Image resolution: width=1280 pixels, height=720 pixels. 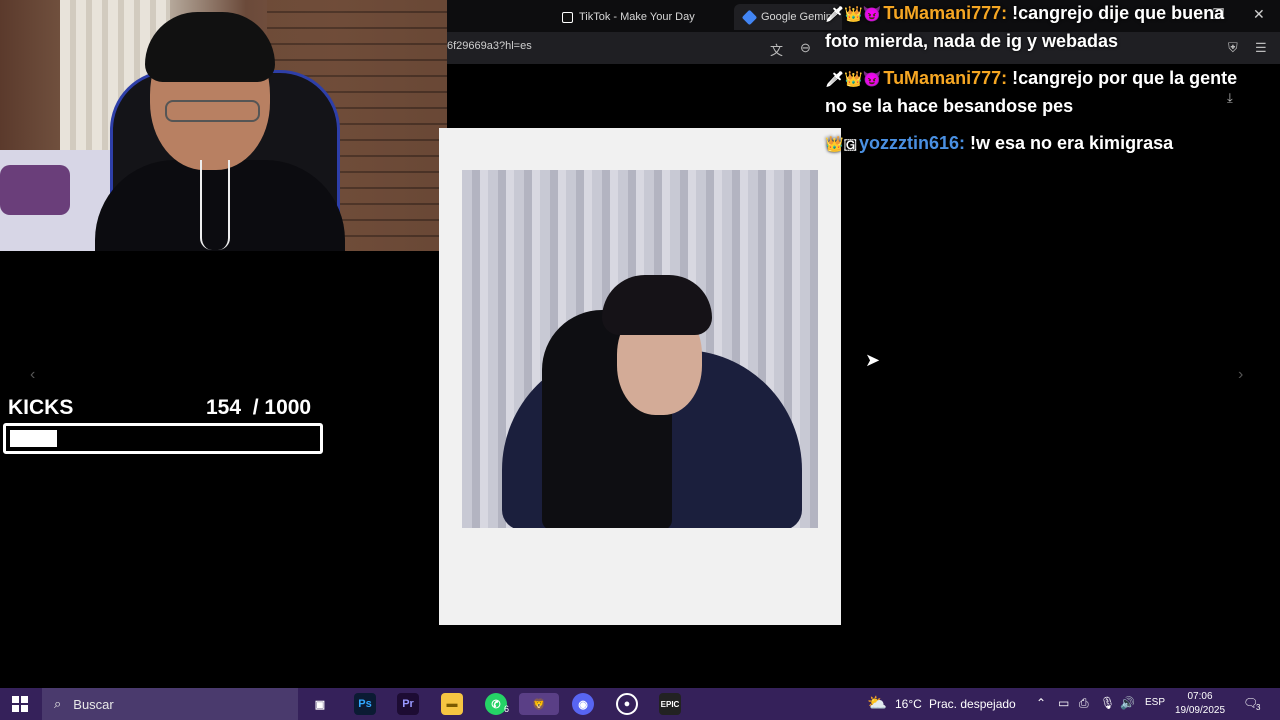 I want to click on close-window-icon: ✕, so click(x=1259, y=14).